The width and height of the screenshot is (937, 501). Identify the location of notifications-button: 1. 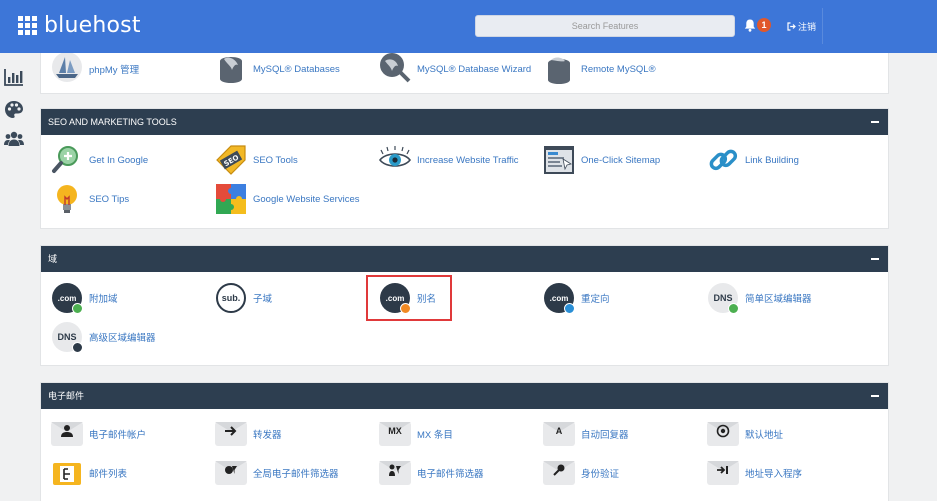
(759, 26).